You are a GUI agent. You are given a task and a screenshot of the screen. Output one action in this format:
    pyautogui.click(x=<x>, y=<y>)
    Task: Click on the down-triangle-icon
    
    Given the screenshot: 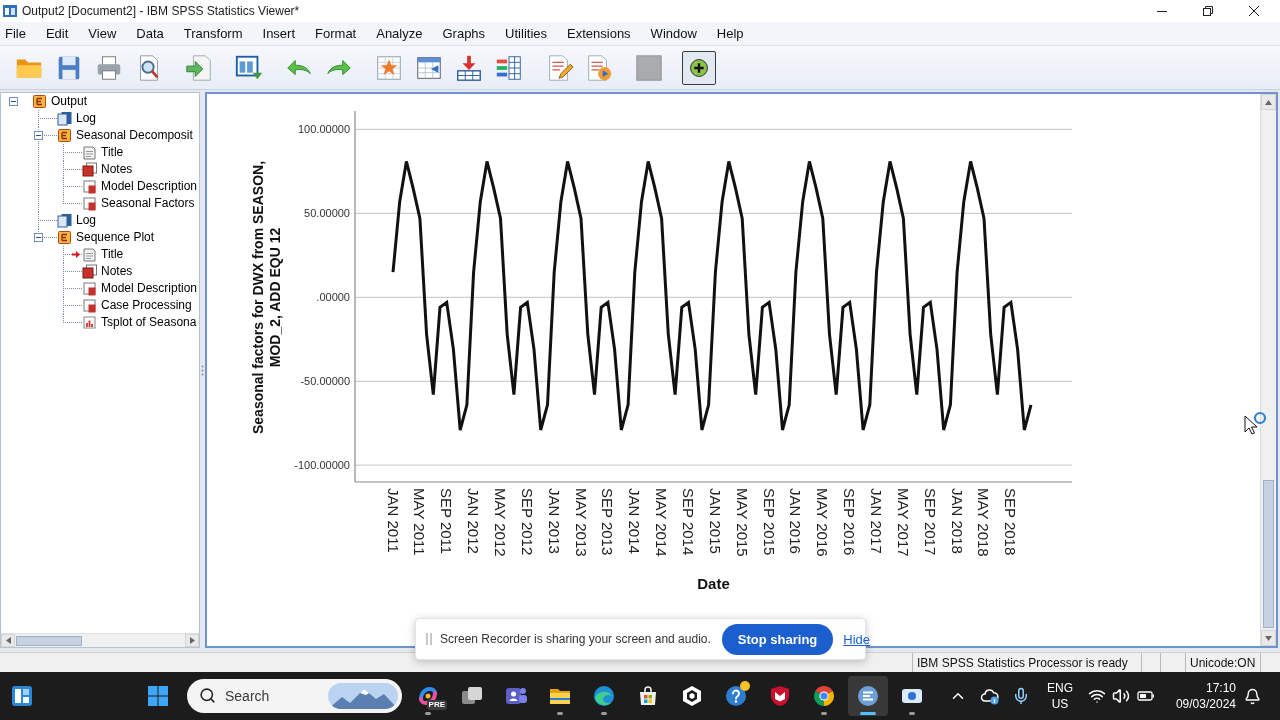 What is the action you would take?
    pyautogui.click(x=1268, y=638)
    